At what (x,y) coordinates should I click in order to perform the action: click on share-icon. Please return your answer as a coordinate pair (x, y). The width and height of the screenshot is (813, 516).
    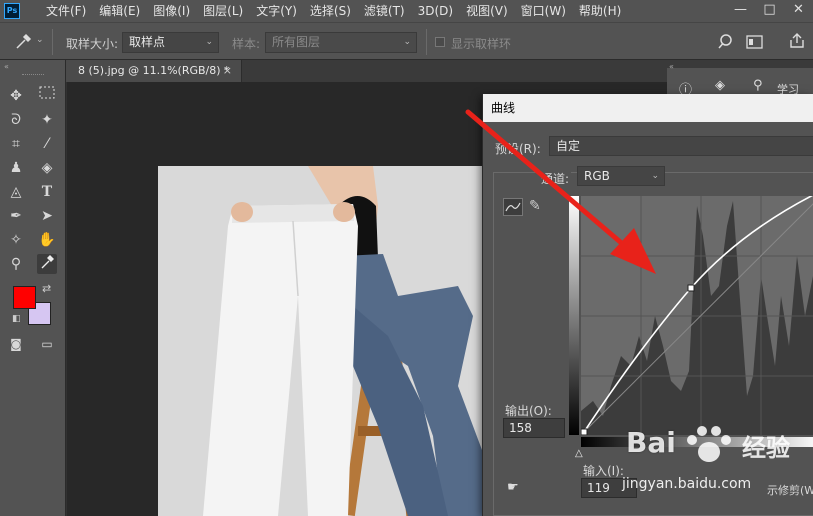
    Looking at the image, I should click on (797, 41).